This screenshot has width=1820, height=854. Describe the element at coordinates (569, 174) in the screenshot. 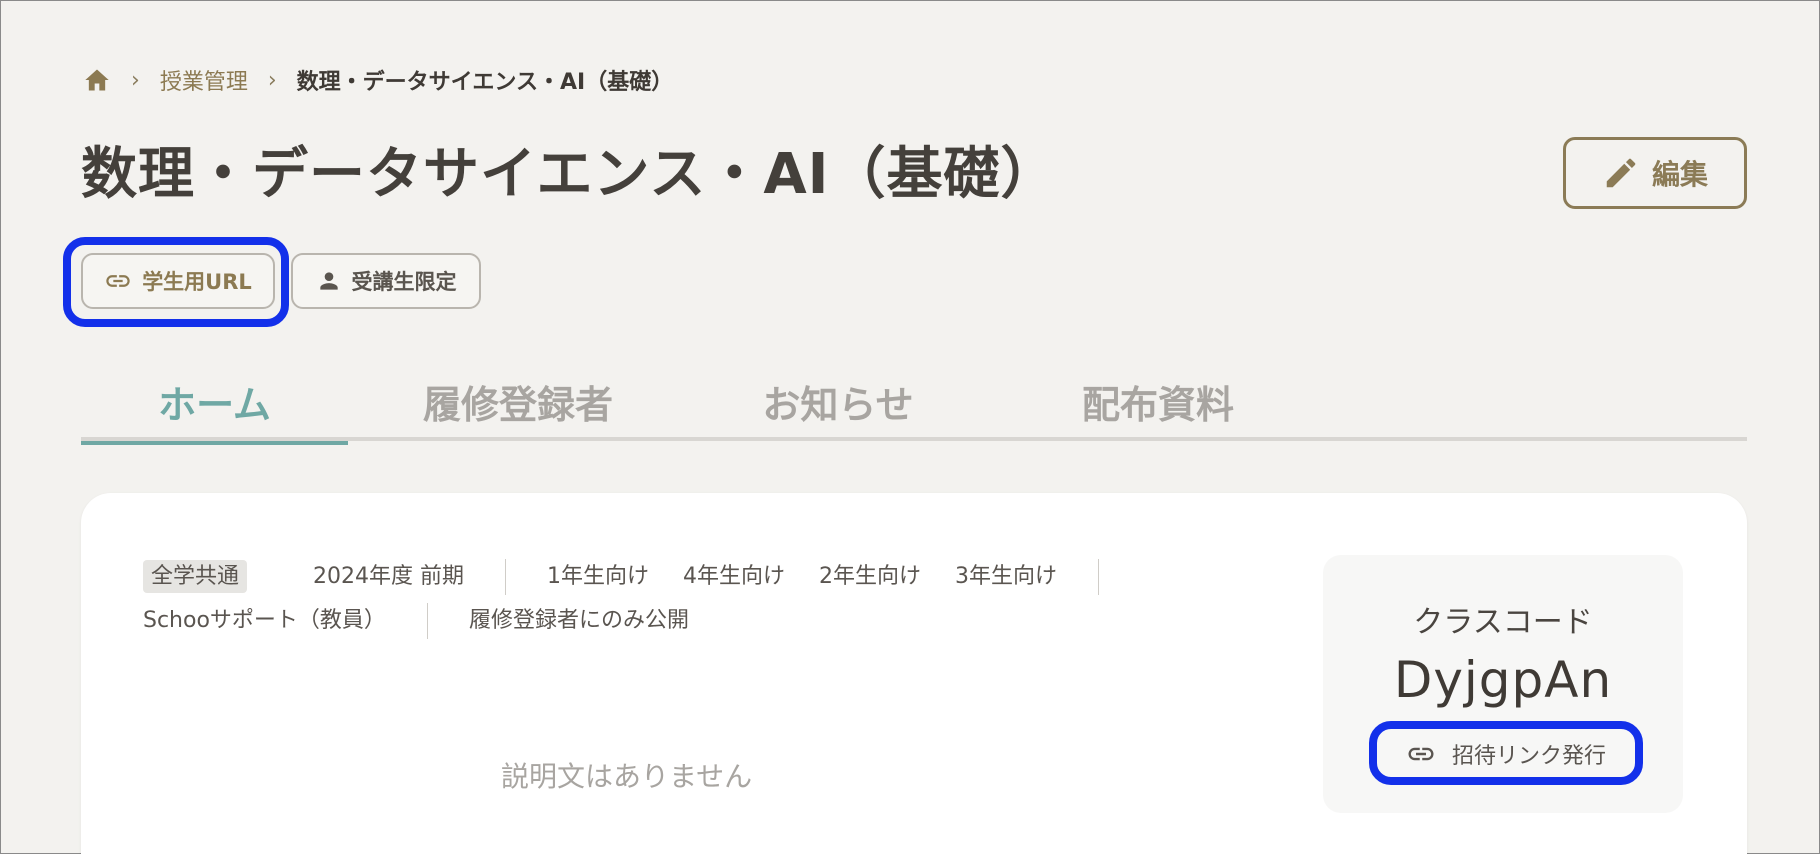

I see `page-title: 数理・データサイエンス・AI（基礎）` at that location.